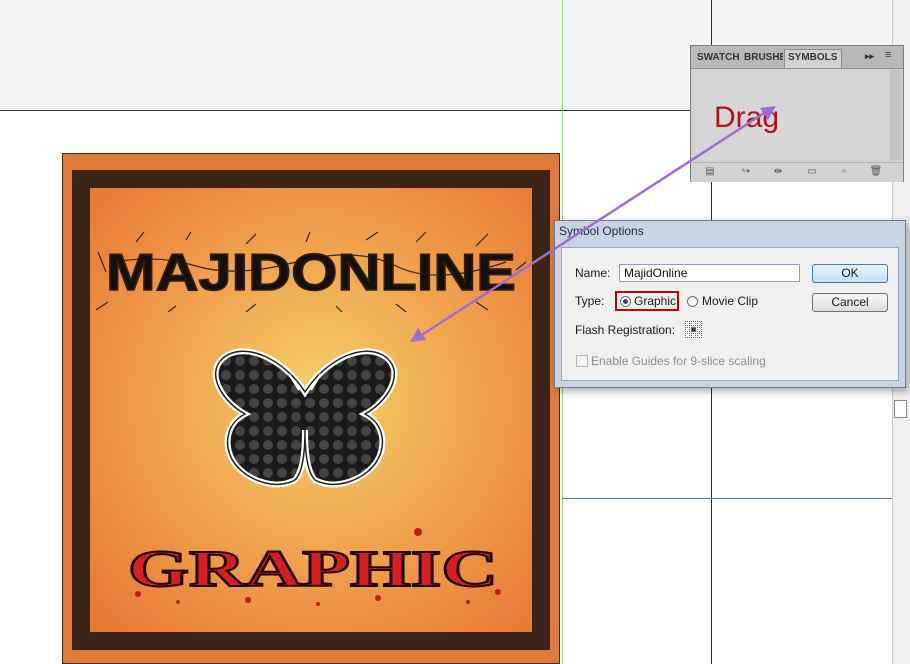  Describe the element at coordinates (678, 361) in the screenshot. I see `enable-9slice-label: Enable Guides for 9-slice scaling` at that location.